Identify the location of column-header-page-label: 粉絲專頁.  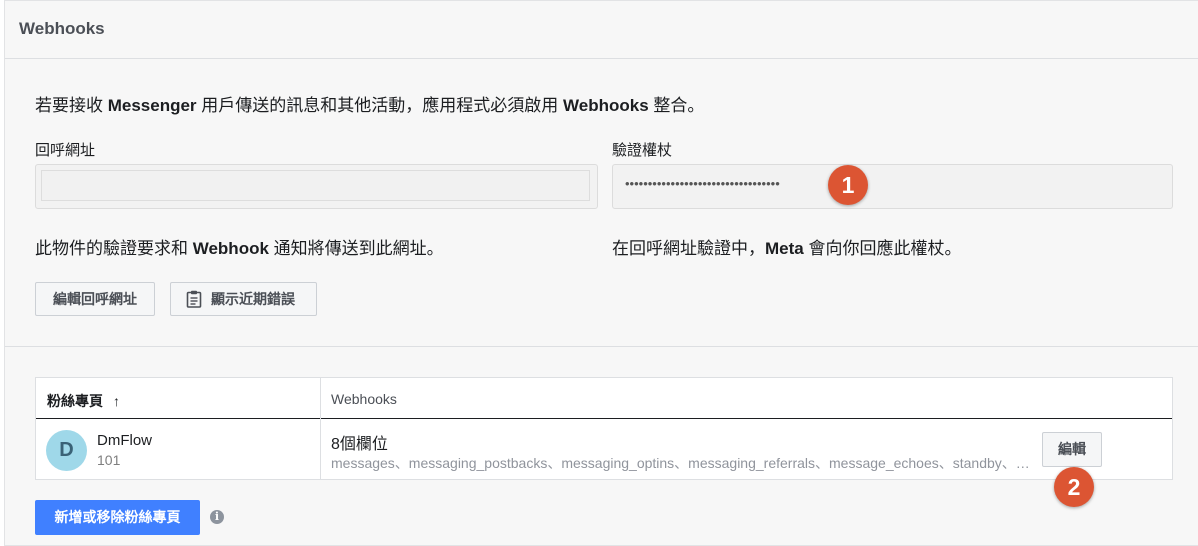
(75, 401).